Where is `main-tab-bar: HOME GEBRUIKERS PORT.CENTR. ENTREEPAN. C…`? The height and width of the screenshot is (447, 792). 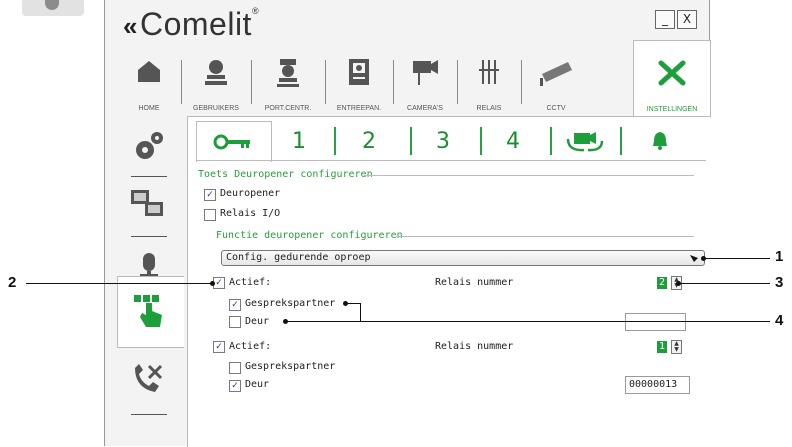
main-tab-bar: HOME GEBRUIKERS PORT.CENTR. ENTREEPAN. C… is located at coordinates (408, 78).